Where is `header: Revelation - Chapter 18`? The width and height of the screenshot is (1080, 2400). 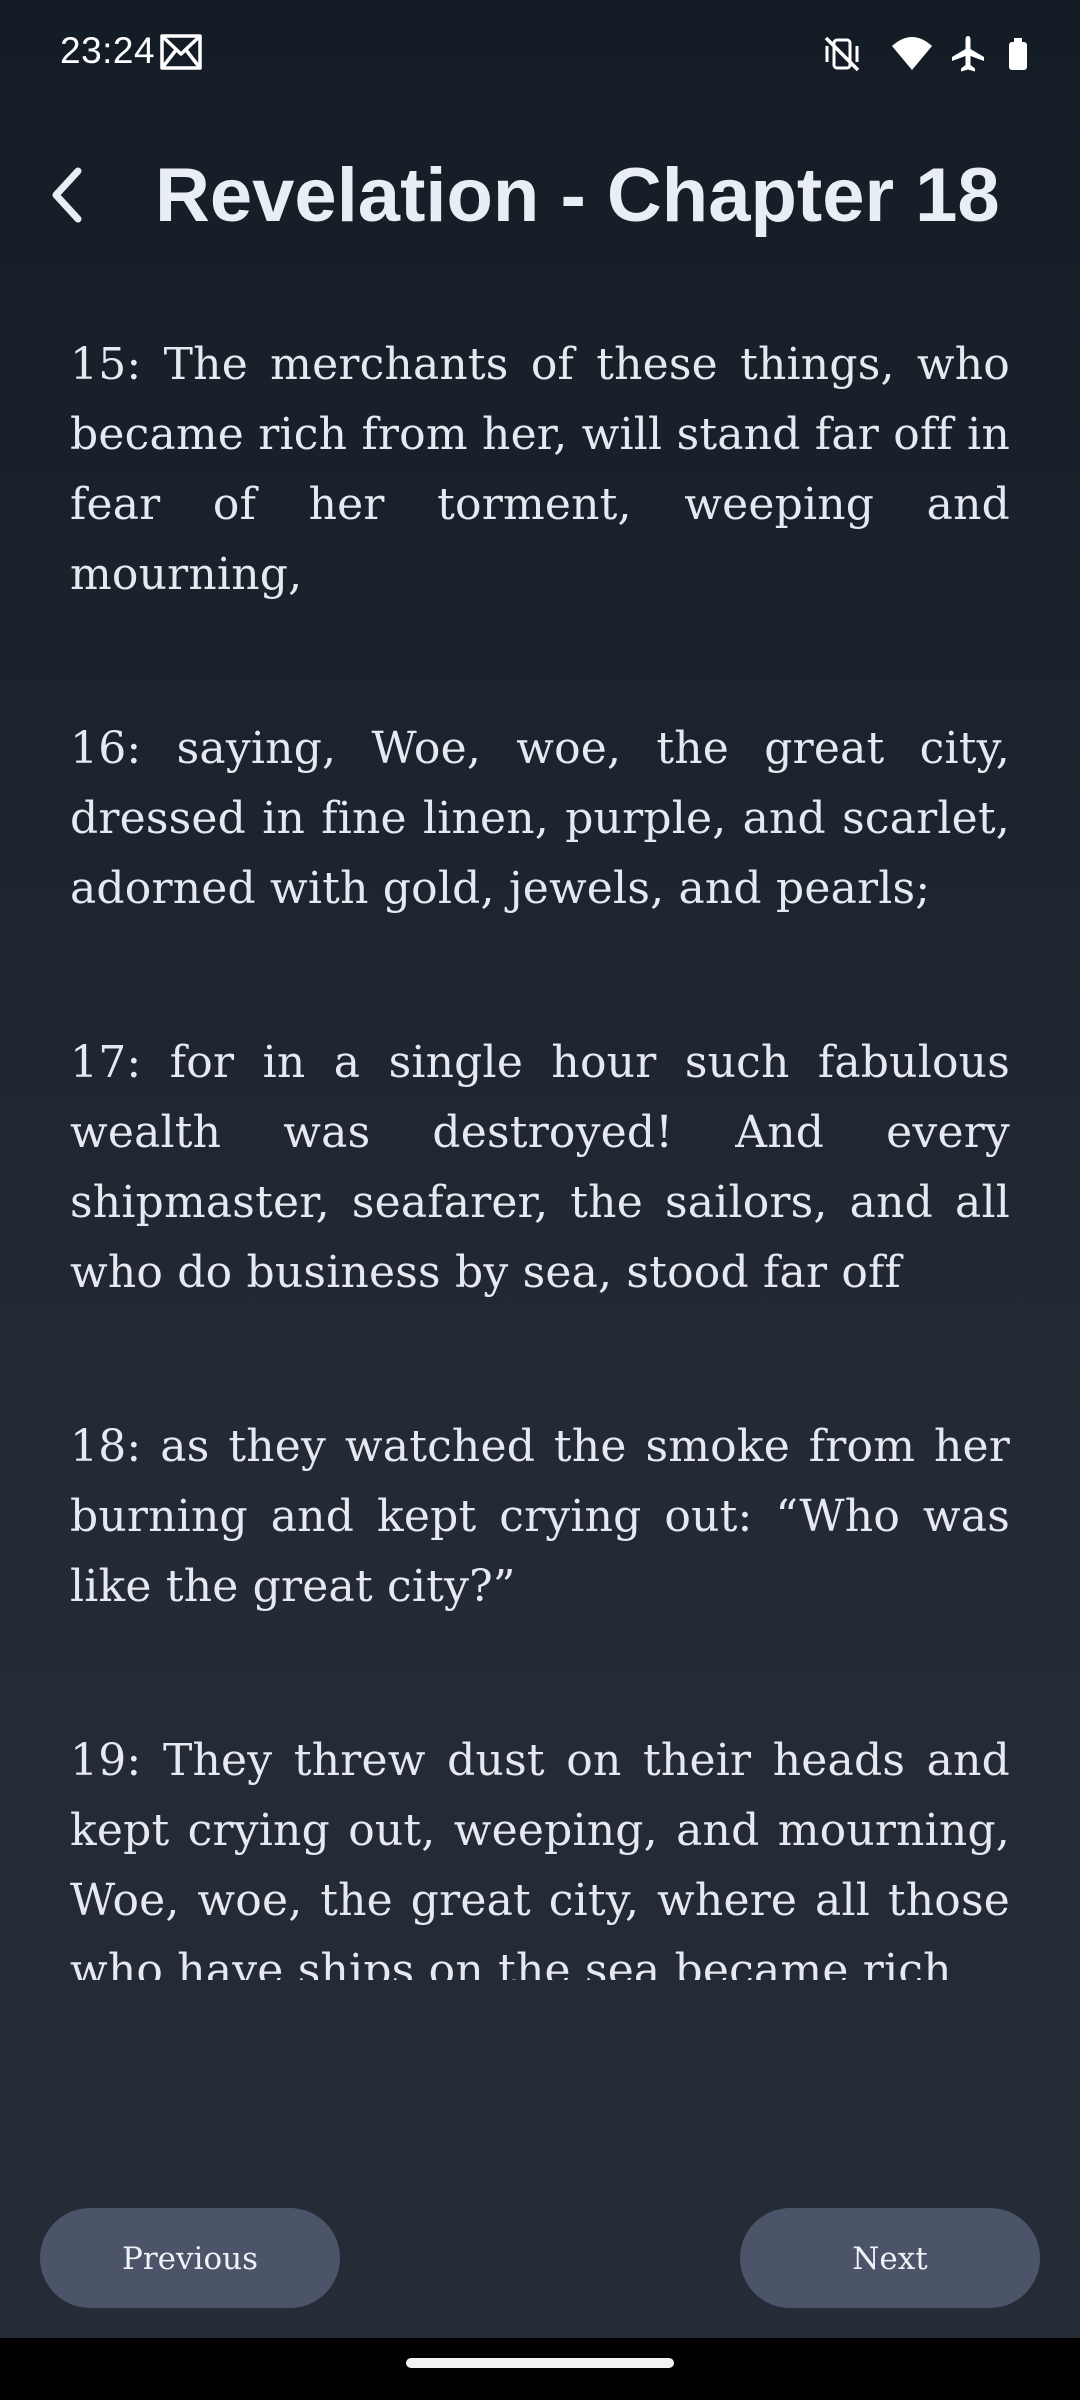 header: Revelation - Chapter 18 is located at coordinates (540, 195).